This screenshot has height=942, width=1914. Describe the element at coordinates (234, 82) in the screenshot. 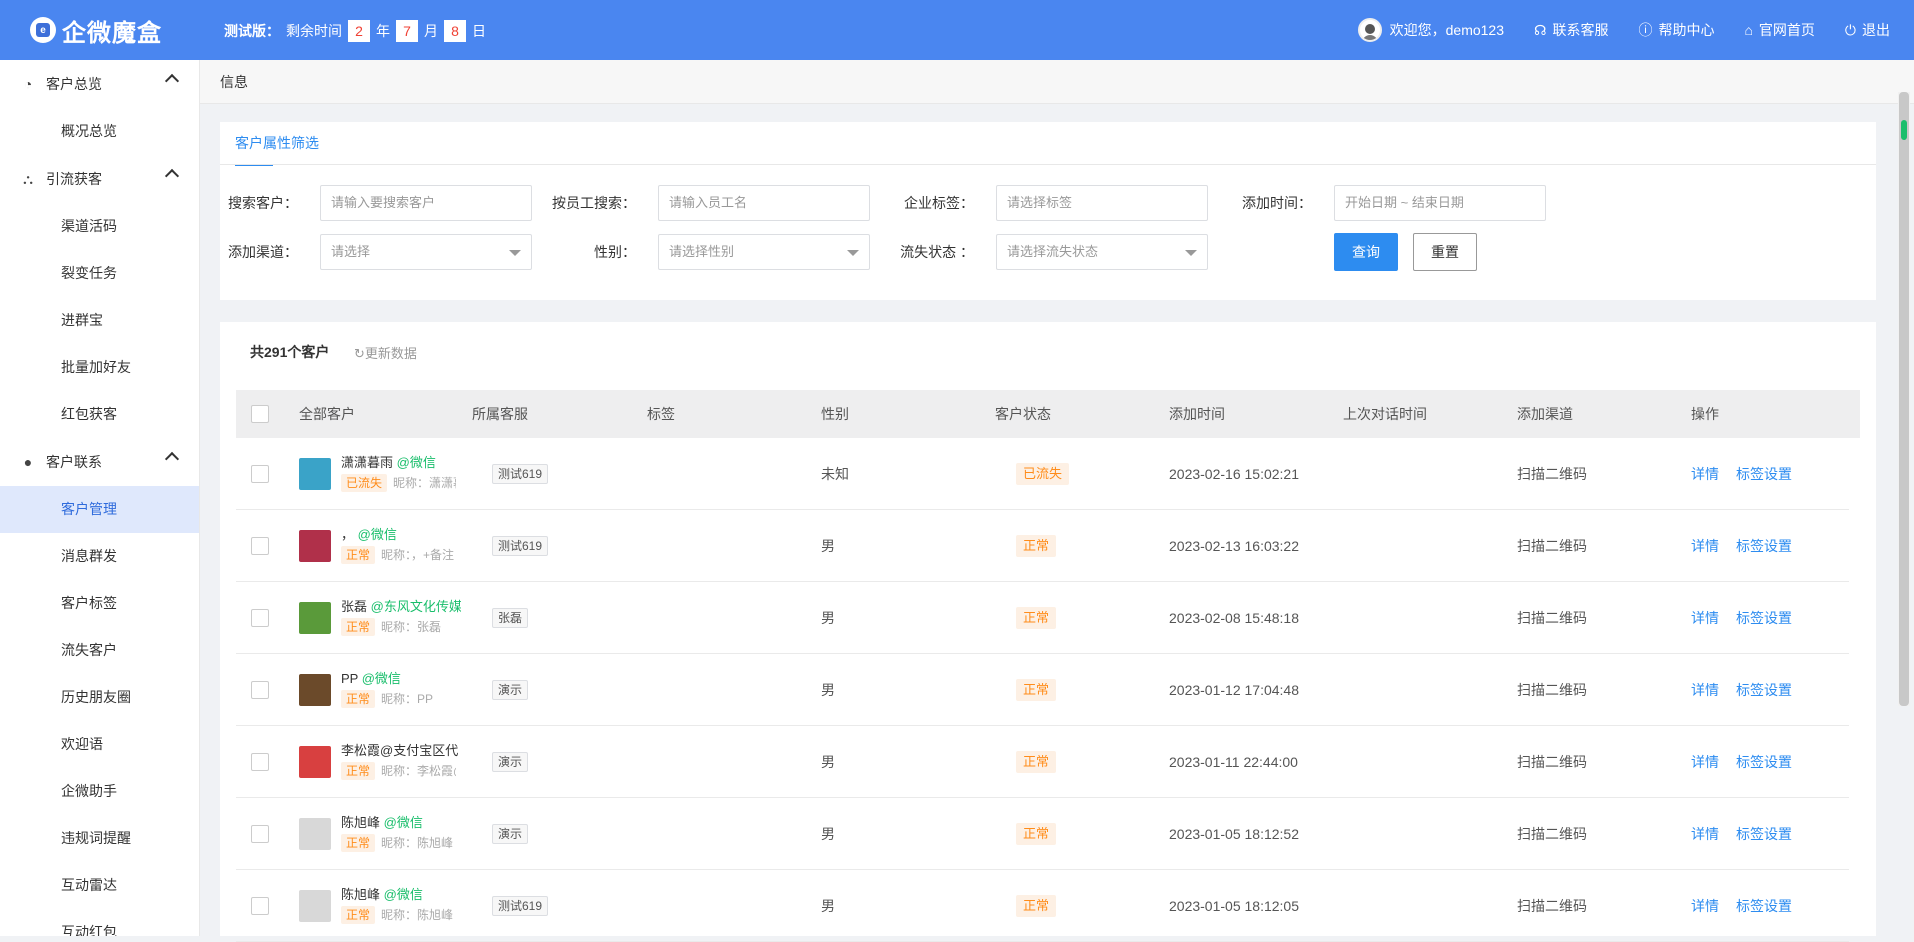

I see `breadcrumb-item: 信息` at that location.